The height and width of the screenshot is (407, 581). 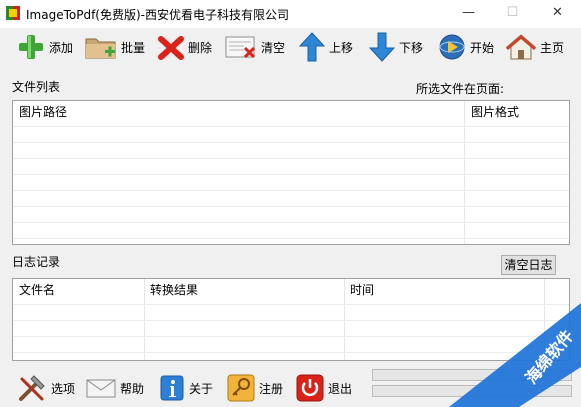 What do you see at coordinates (273, 47) in the screenshot?
I see `clear-button-label: 清空` at bounding box center [273, 47].